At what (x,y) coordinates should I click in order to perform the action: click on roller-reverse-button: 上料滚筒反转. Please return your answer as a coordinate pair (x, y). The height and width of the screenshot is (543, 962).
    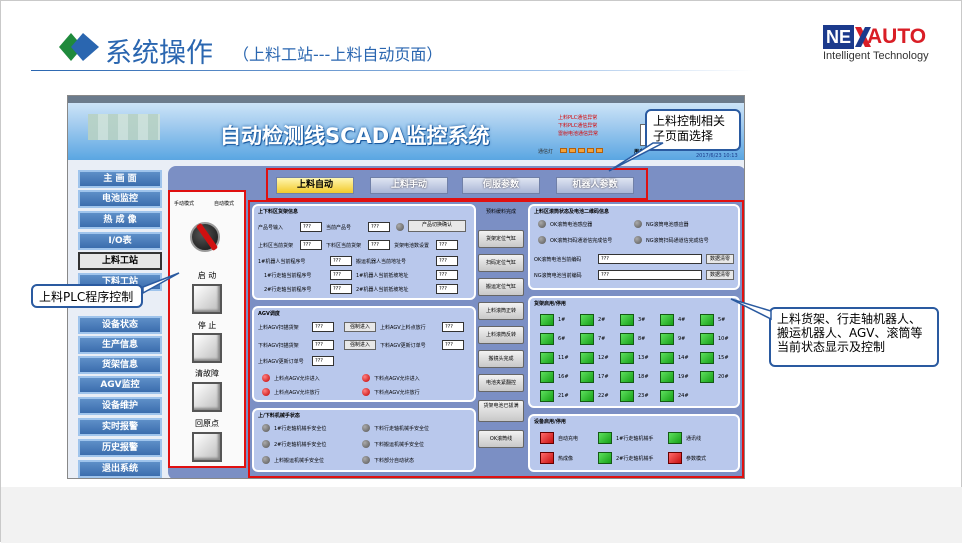
    Looking at the image, I should click on (501, 335).